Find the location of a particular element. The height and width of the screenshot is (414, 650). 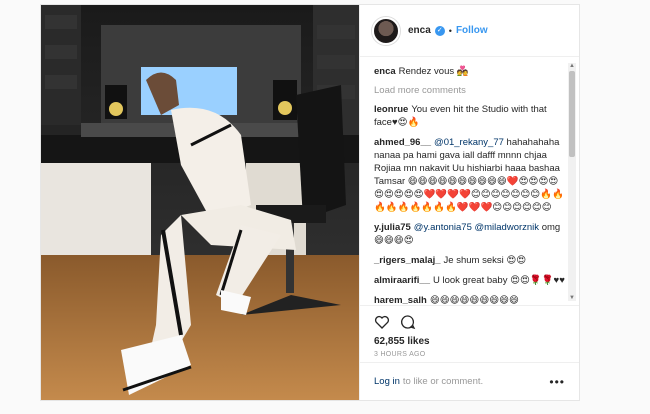

verified-badge-icon: ✓ is located at coordinates (439, 30).